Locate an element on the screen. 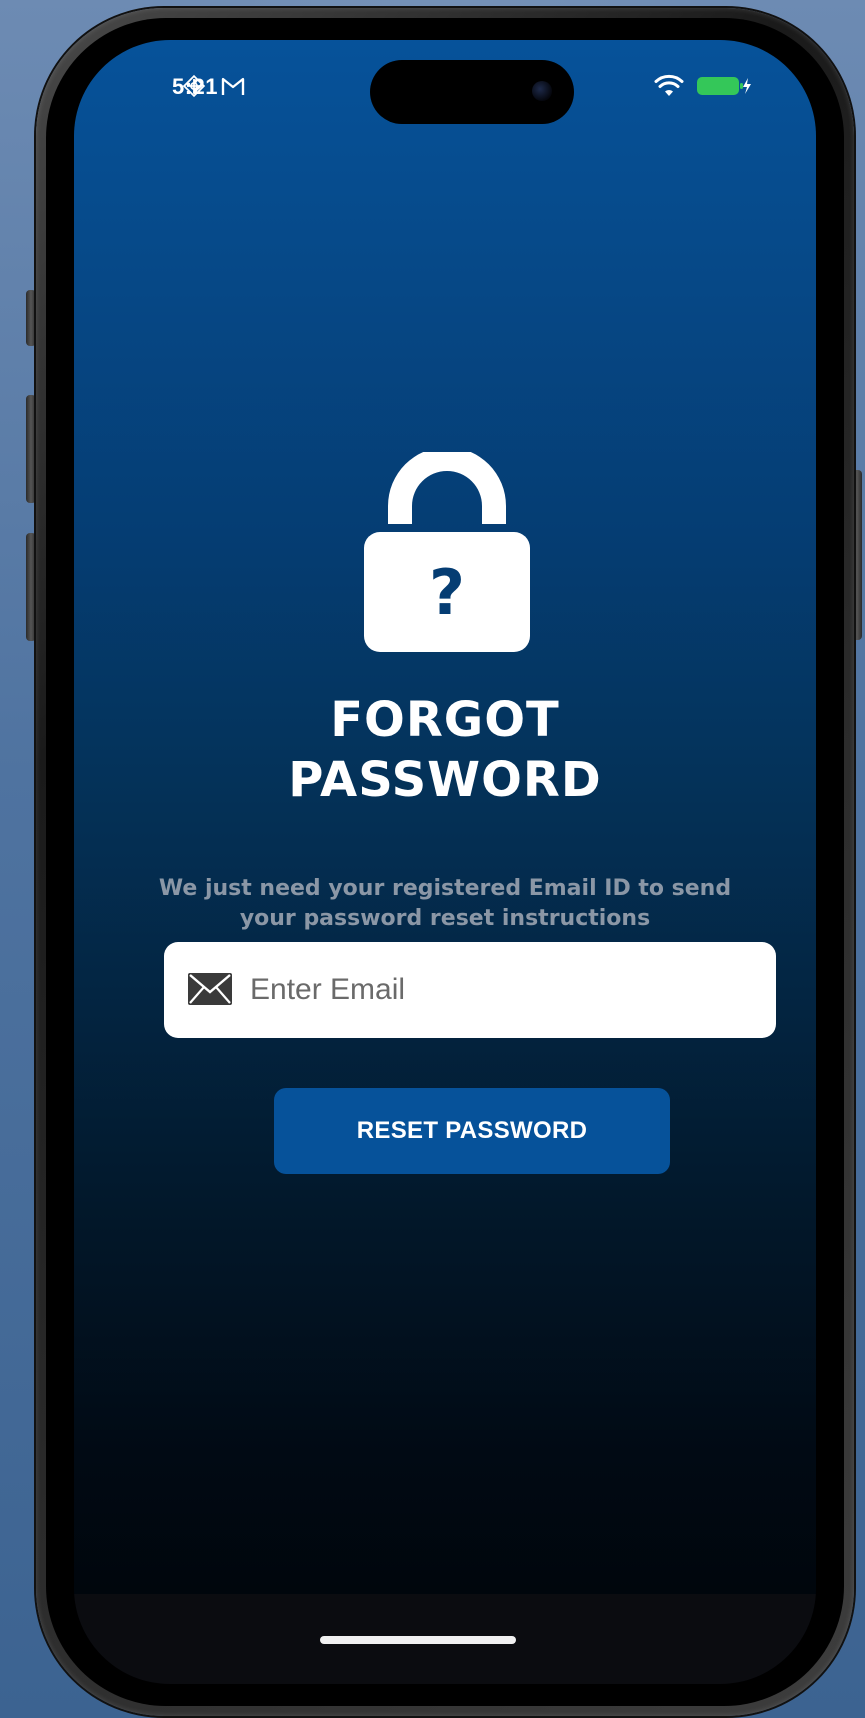 The image size is (865, 1718). page-title: FORGOT PASSWORD is located at coordinates (445, 750).